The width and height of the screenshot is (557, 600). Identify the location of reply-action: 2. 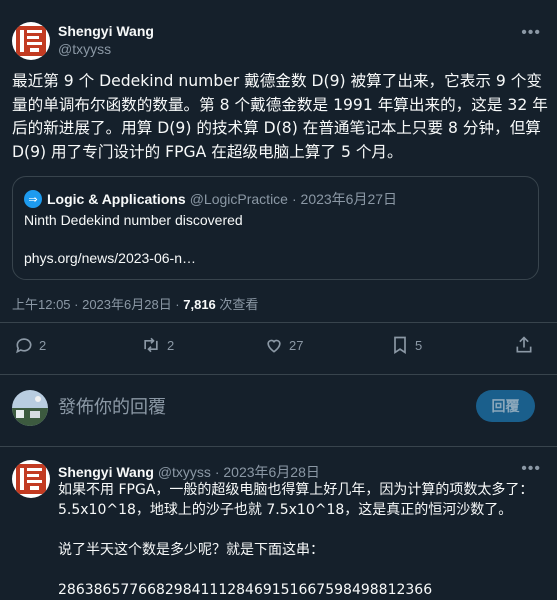
(30, 345).